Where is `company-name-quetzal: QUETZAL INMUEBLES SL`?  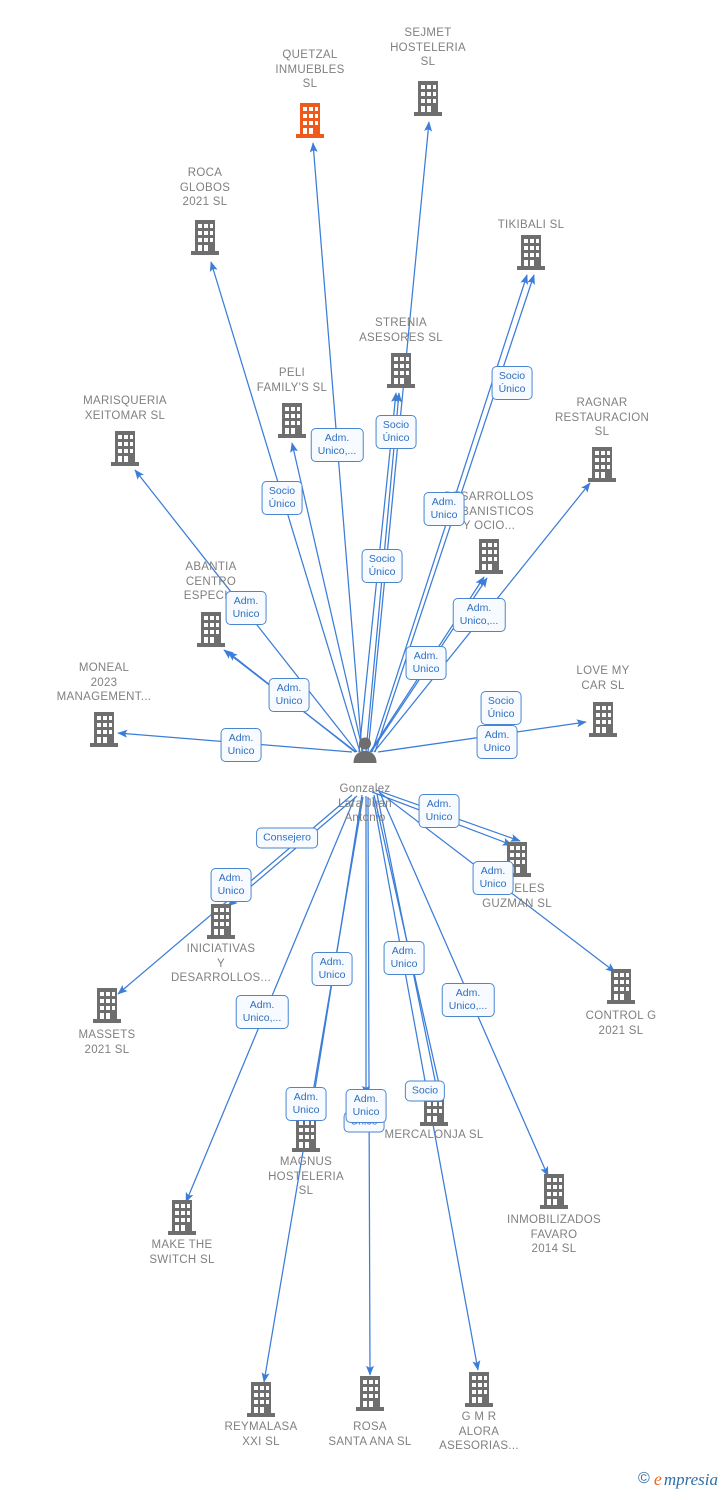 company-name-quetzal: QUETZAL INMUEBLES SL is located at coordinates (310, 69).